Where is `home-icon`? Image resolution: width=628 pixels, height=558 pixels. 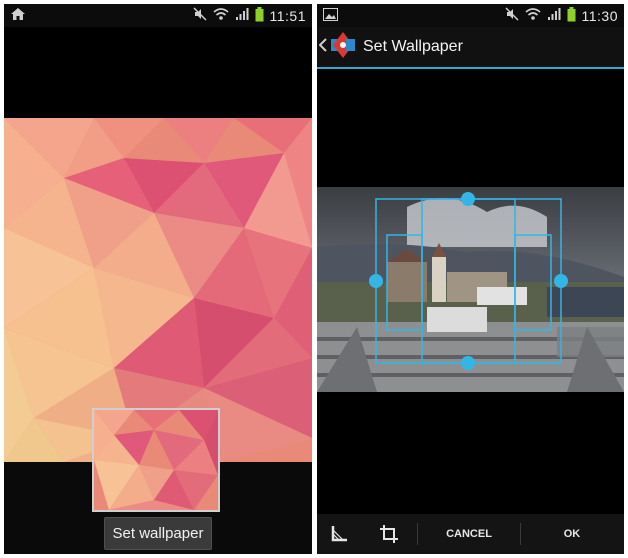 home-icon is located at coordinates (18, 15).